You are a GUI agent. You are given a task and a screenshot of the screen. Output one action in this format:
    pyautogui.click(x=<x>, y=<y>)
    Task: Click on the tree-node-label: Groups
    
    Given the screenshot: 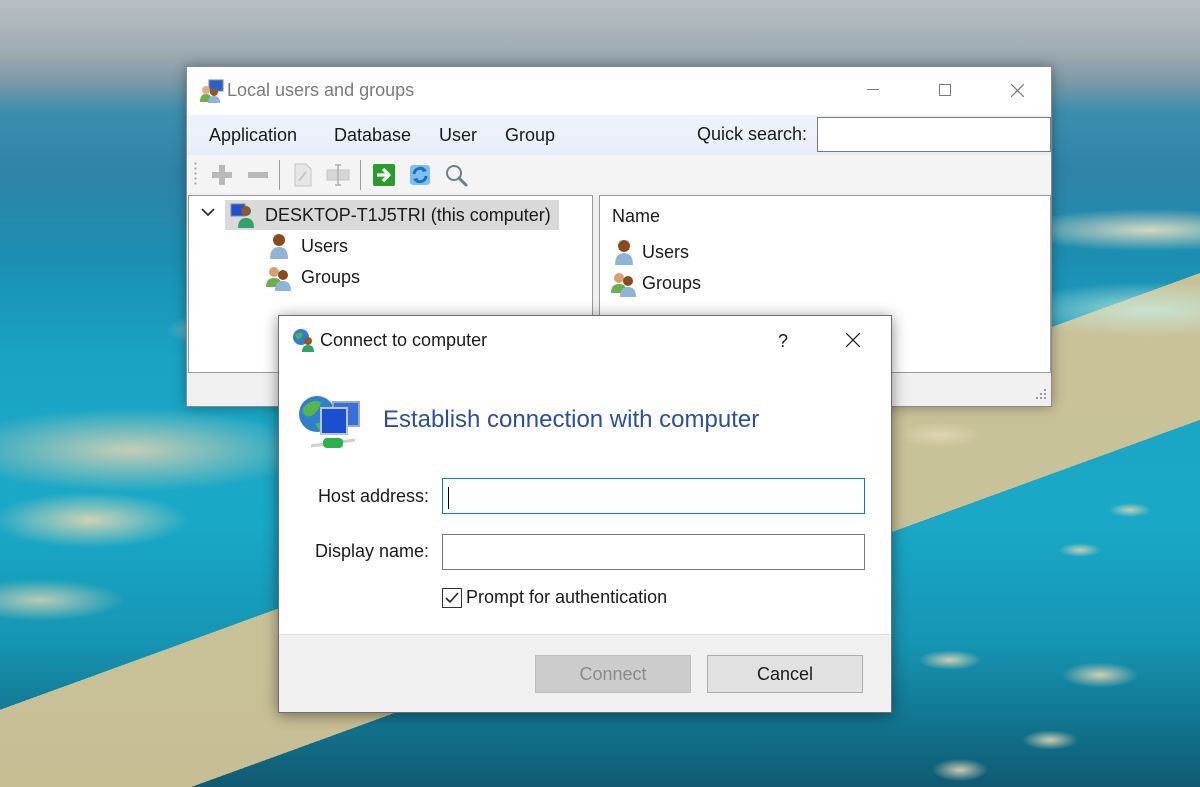 What is the action you would take?
    pyautogui.click(x=331, y=276)
    